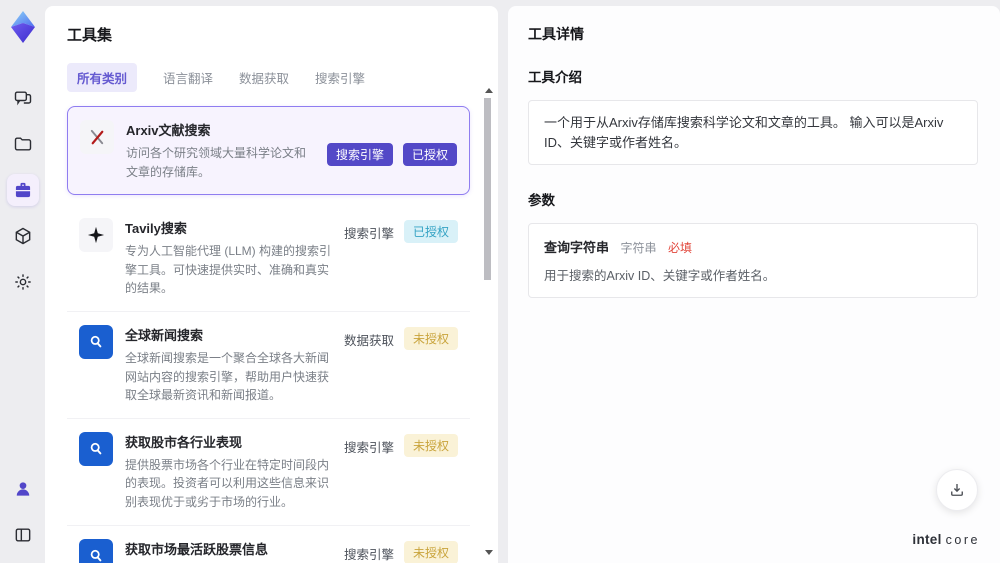  Describe the element at coordinates (927, 539) in the screenshot. I see `intel-wordmark: intel` at that location.